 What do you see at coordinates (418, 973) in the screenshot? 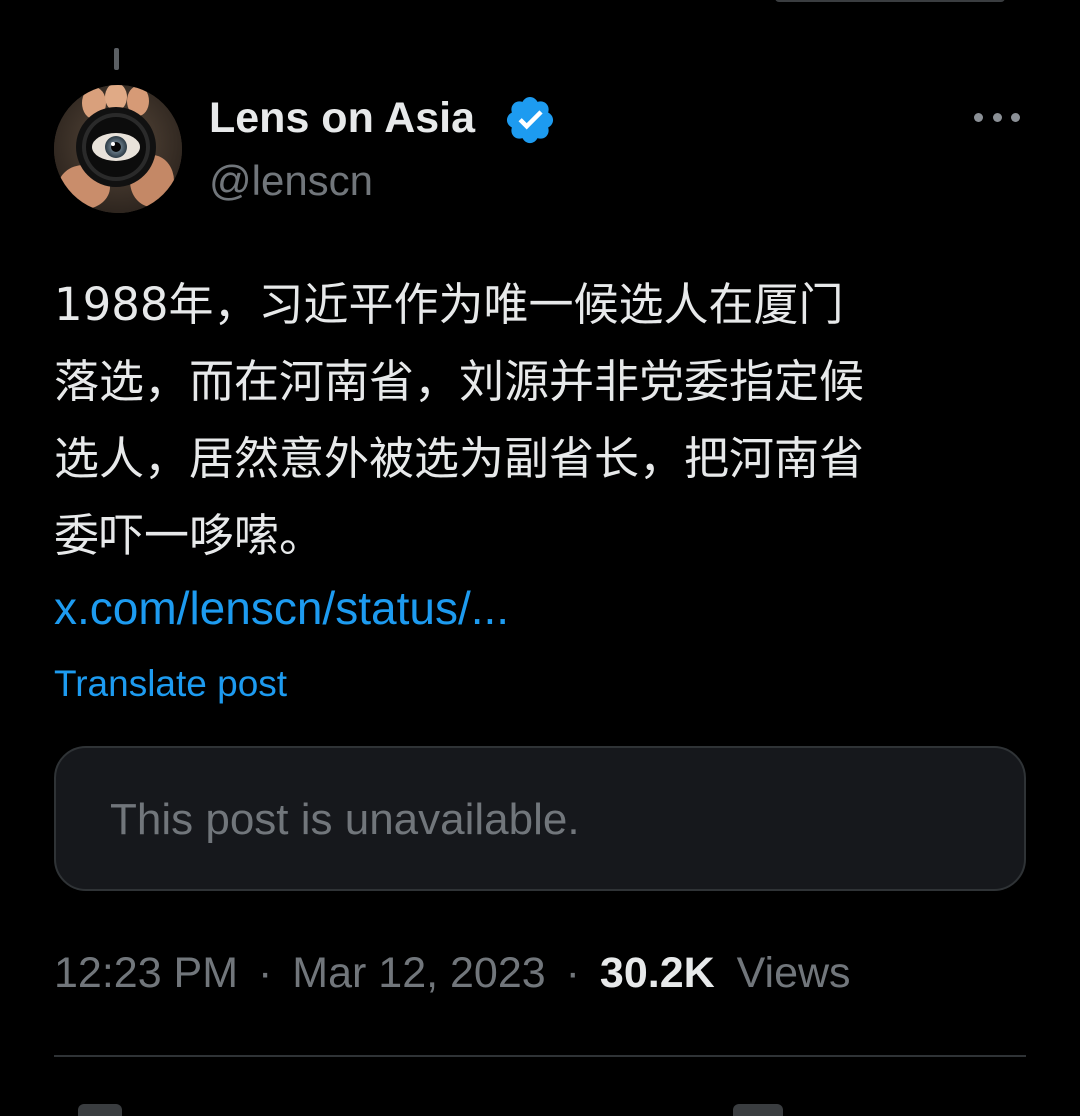
I see `post-date: Mar 12, 2023` at bounding box center [418, 973].